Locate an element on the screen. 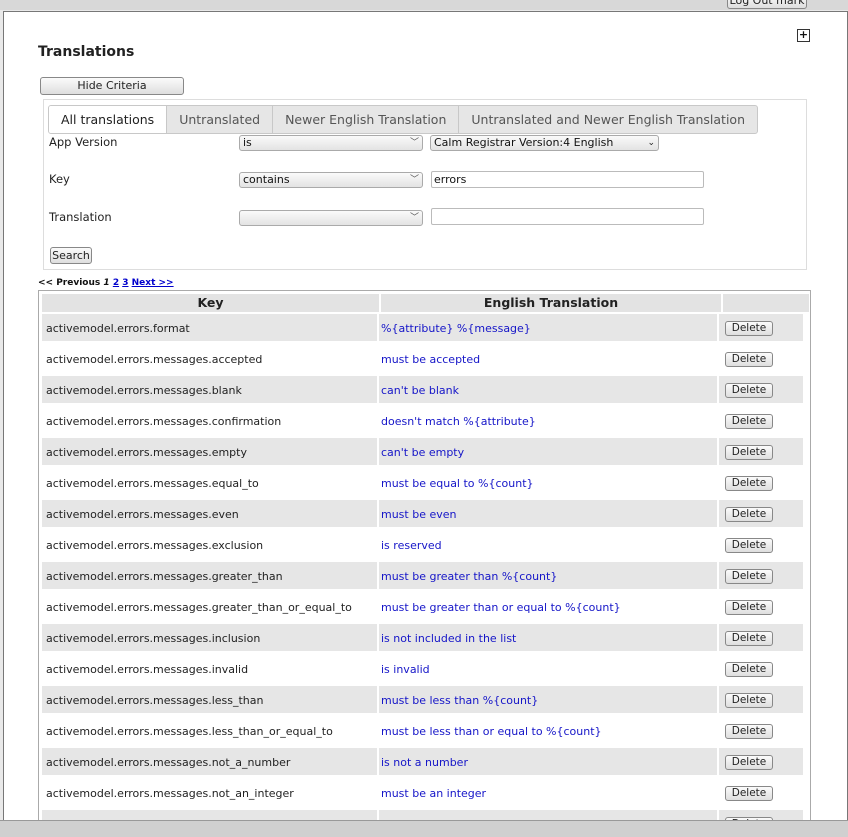 Image resolution: width=848 pixels, height=837 pixels. chevron-down-icon: ⌄ is located at coordinates (651, 143).